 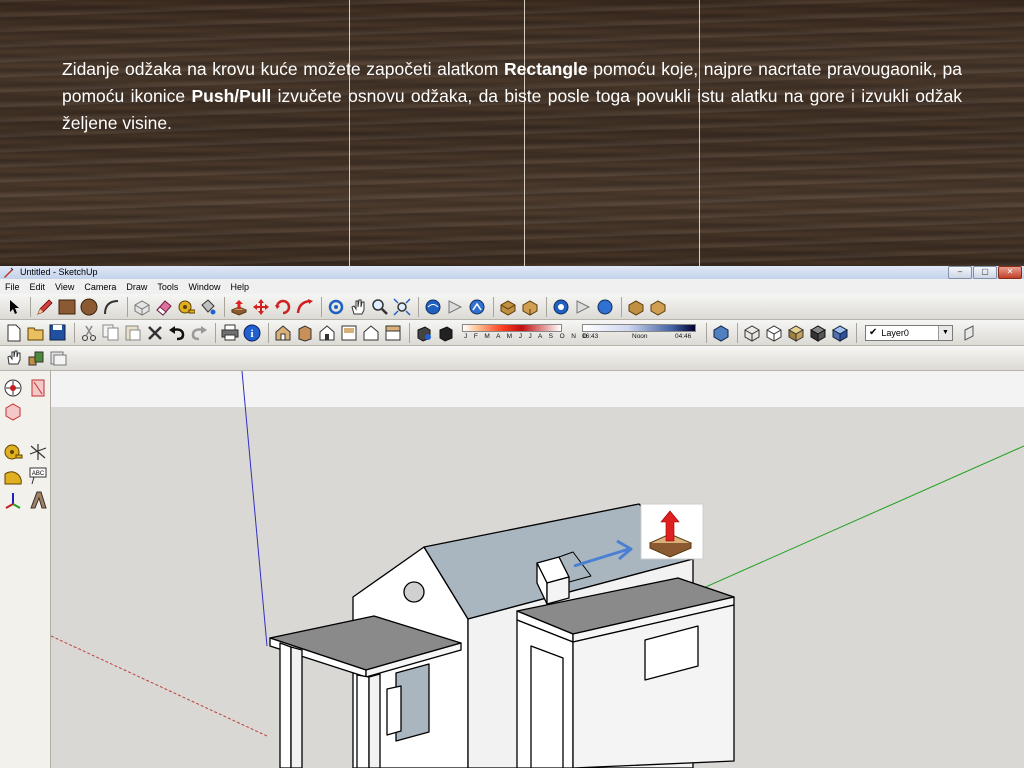 I want to click on shadow-date-time-slider: J F M A M J J A S O N D 06:43 Noon 04:46, so click(x=580, y=333).